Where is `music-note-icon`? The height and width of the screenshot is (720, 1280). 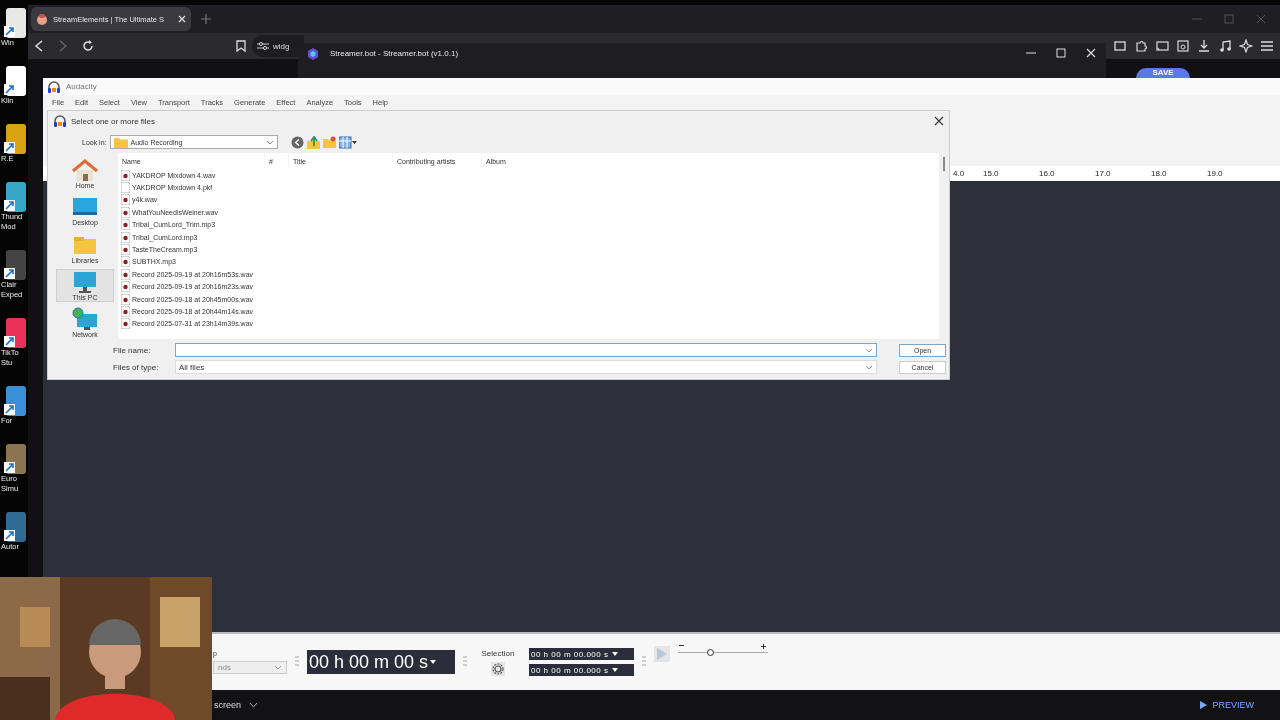 music-note-icon is located at coordinates (1225, 46).